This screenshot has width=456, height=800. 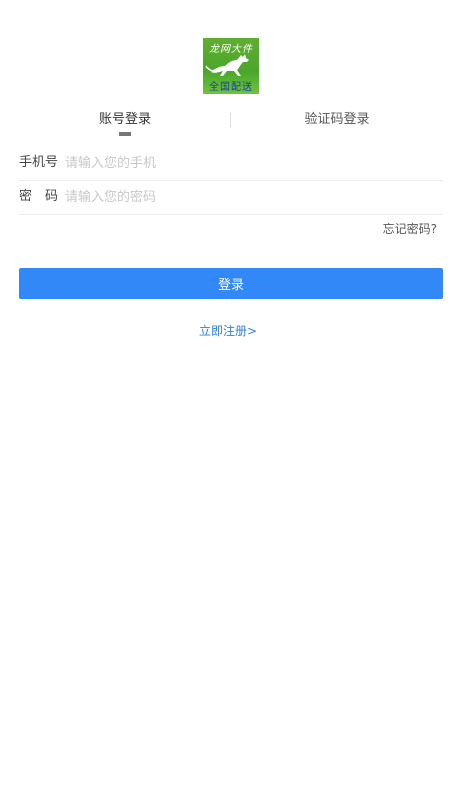 I want to click on active-tab-indicator, so click(x=125, y=134).